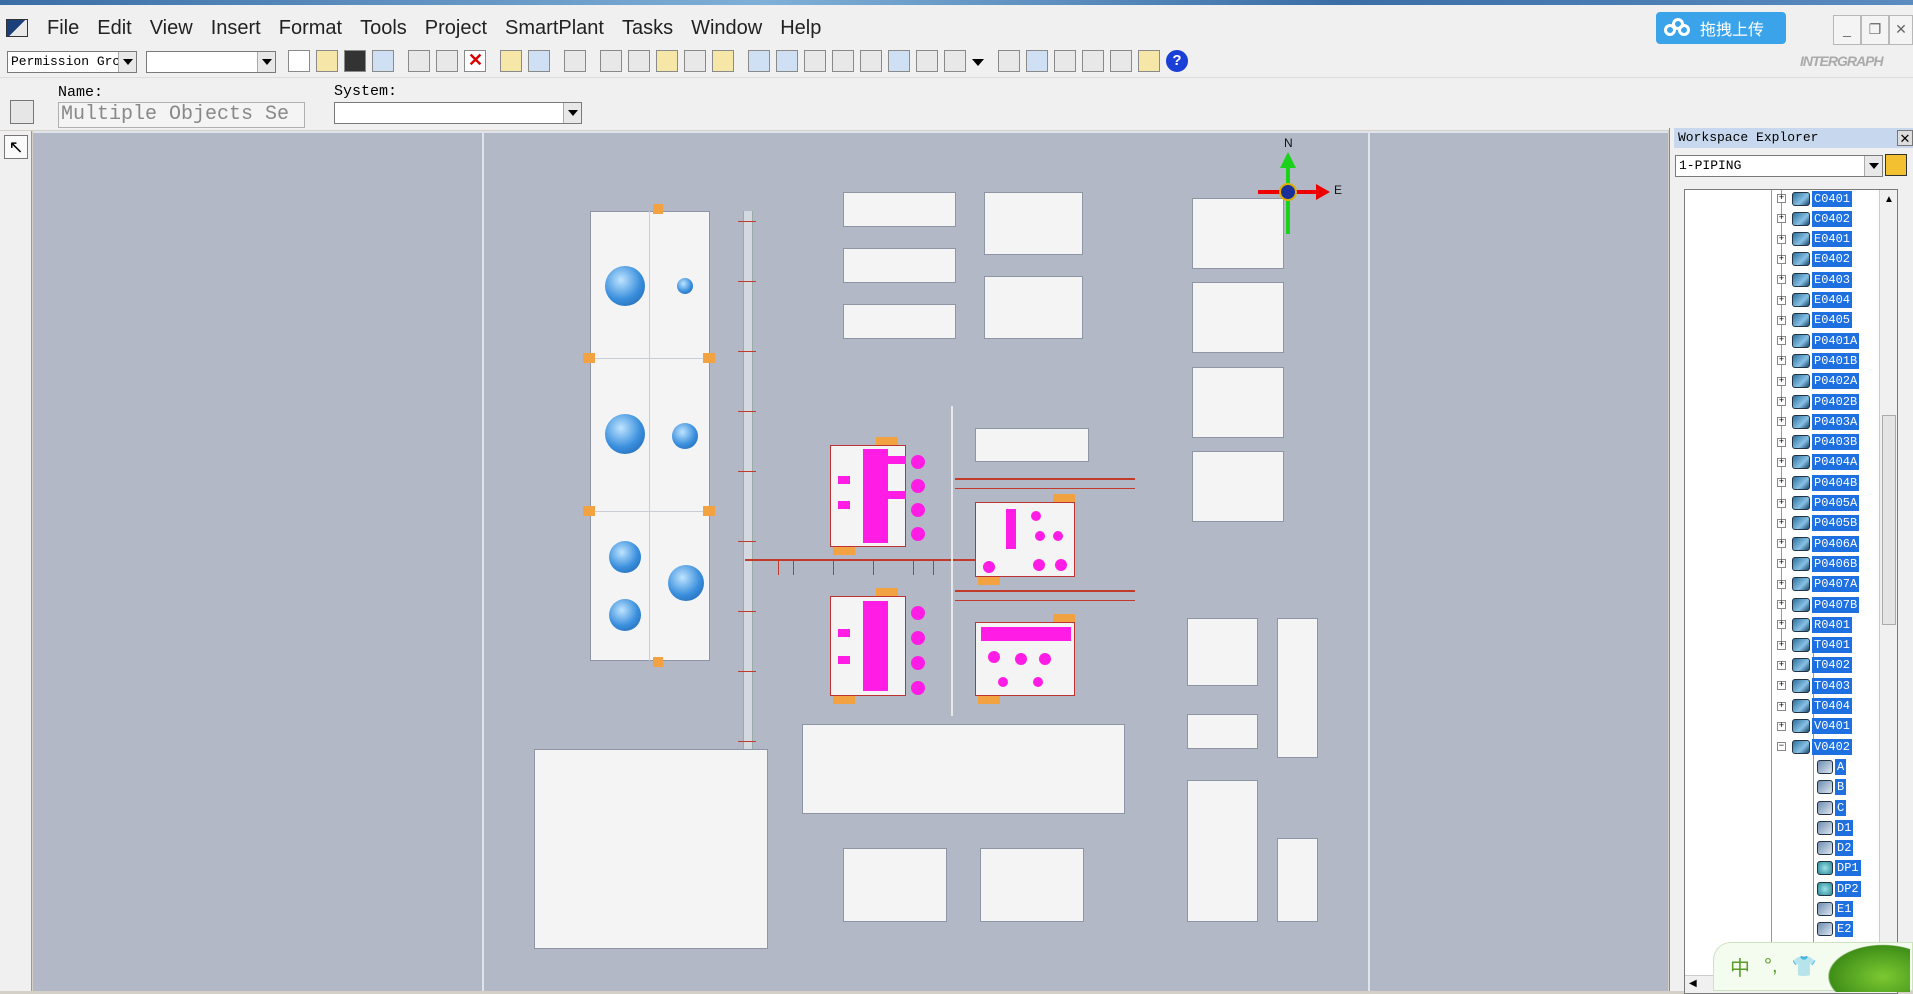 The image size is (1913, 994). I want to click on tree-node: + T0401, so click(1815, 645).